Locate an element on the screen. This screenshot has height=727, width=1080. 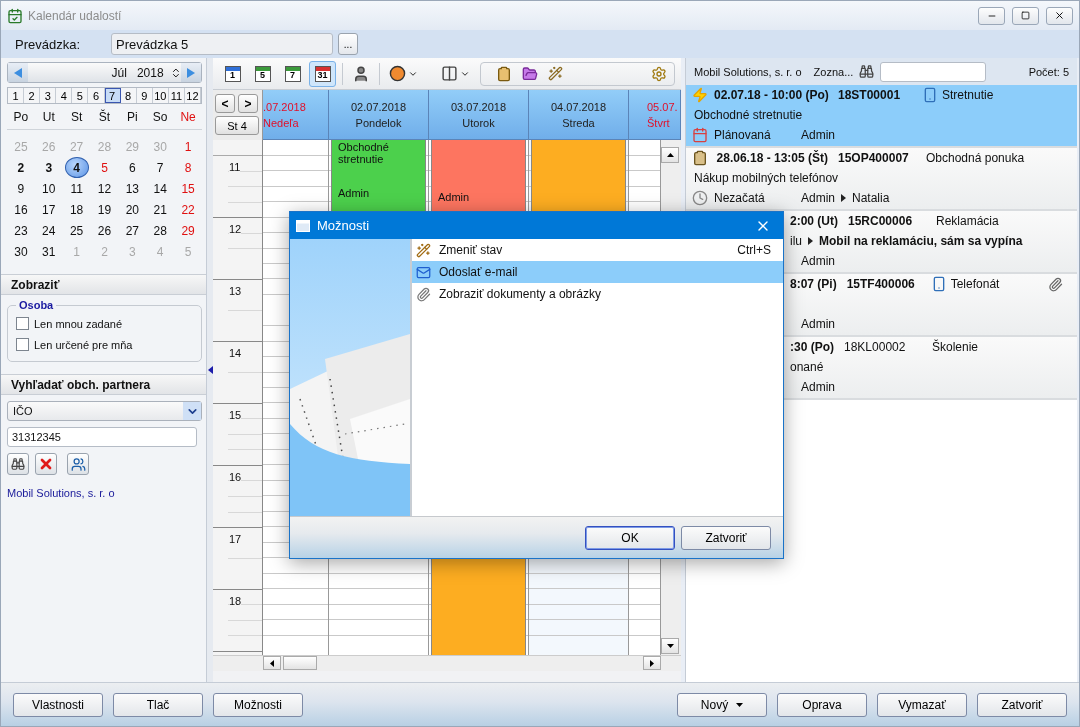
calendar-day: 18 is located at coordinates (76, 209).